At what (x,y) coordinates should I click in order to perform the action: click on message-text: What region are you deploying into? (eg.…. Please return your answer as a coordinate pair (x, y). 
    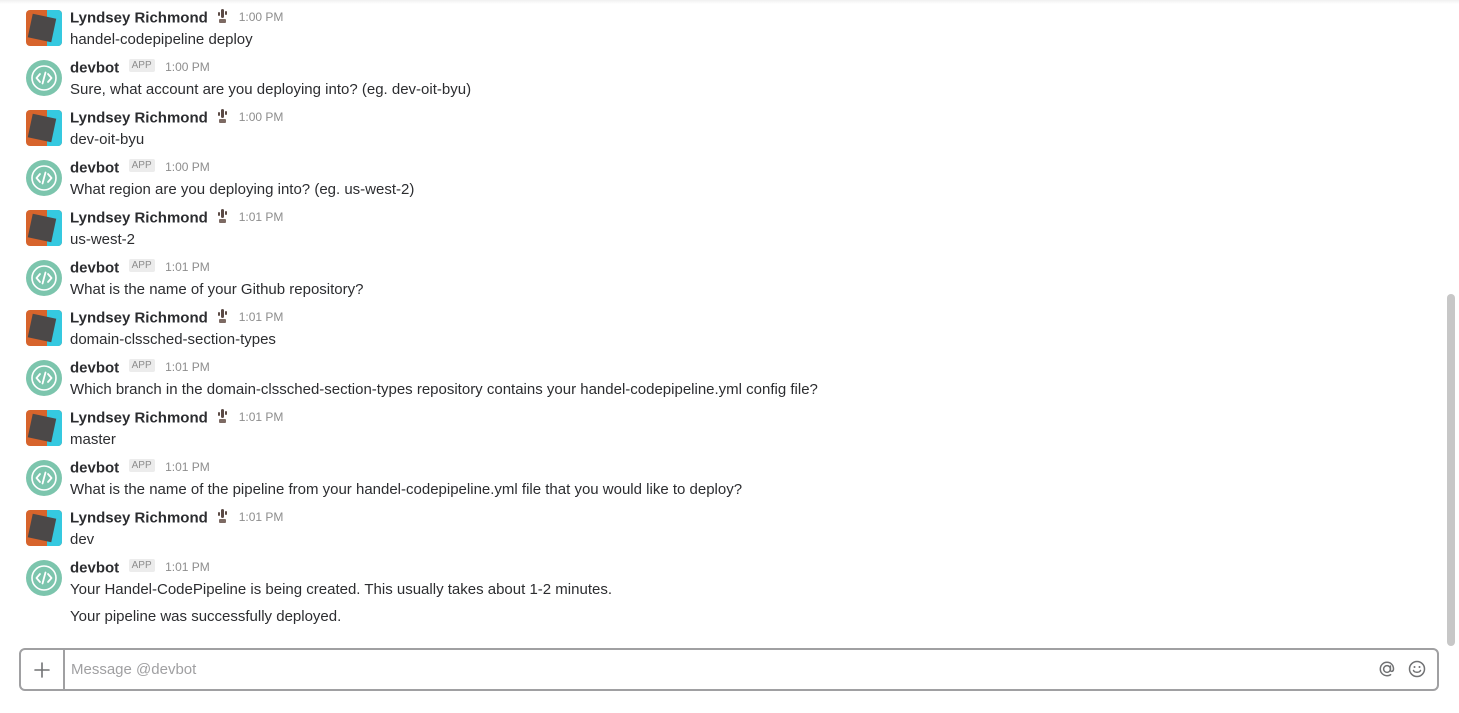
    Looking at the image, I should click on (242, 189).